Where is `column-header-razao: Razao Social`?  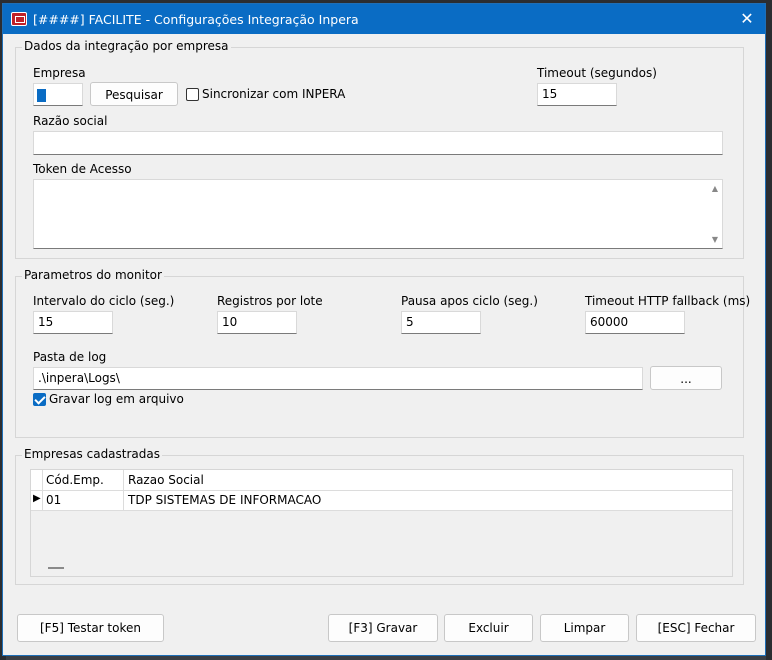
column-header-razao: Razao Social is located at coordinates (166, 480).